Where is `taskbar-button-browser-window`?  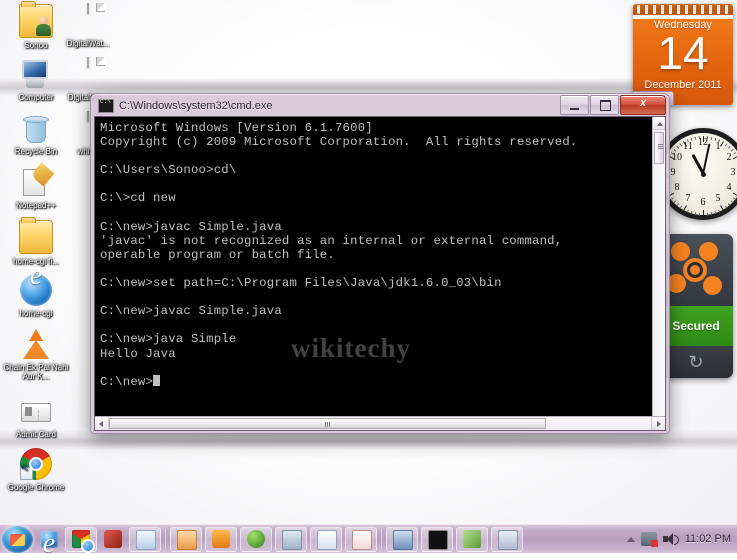
taskbar-button-browser-window is located at coordinates (472, 539).